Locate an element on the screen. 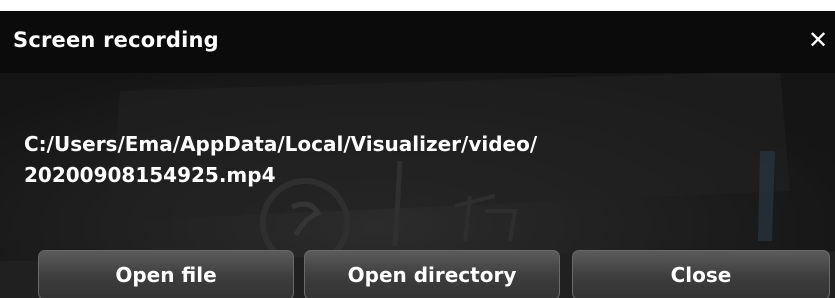  path-line-filename: 20200908154925.mp4 is located at coordinates (150, 175).